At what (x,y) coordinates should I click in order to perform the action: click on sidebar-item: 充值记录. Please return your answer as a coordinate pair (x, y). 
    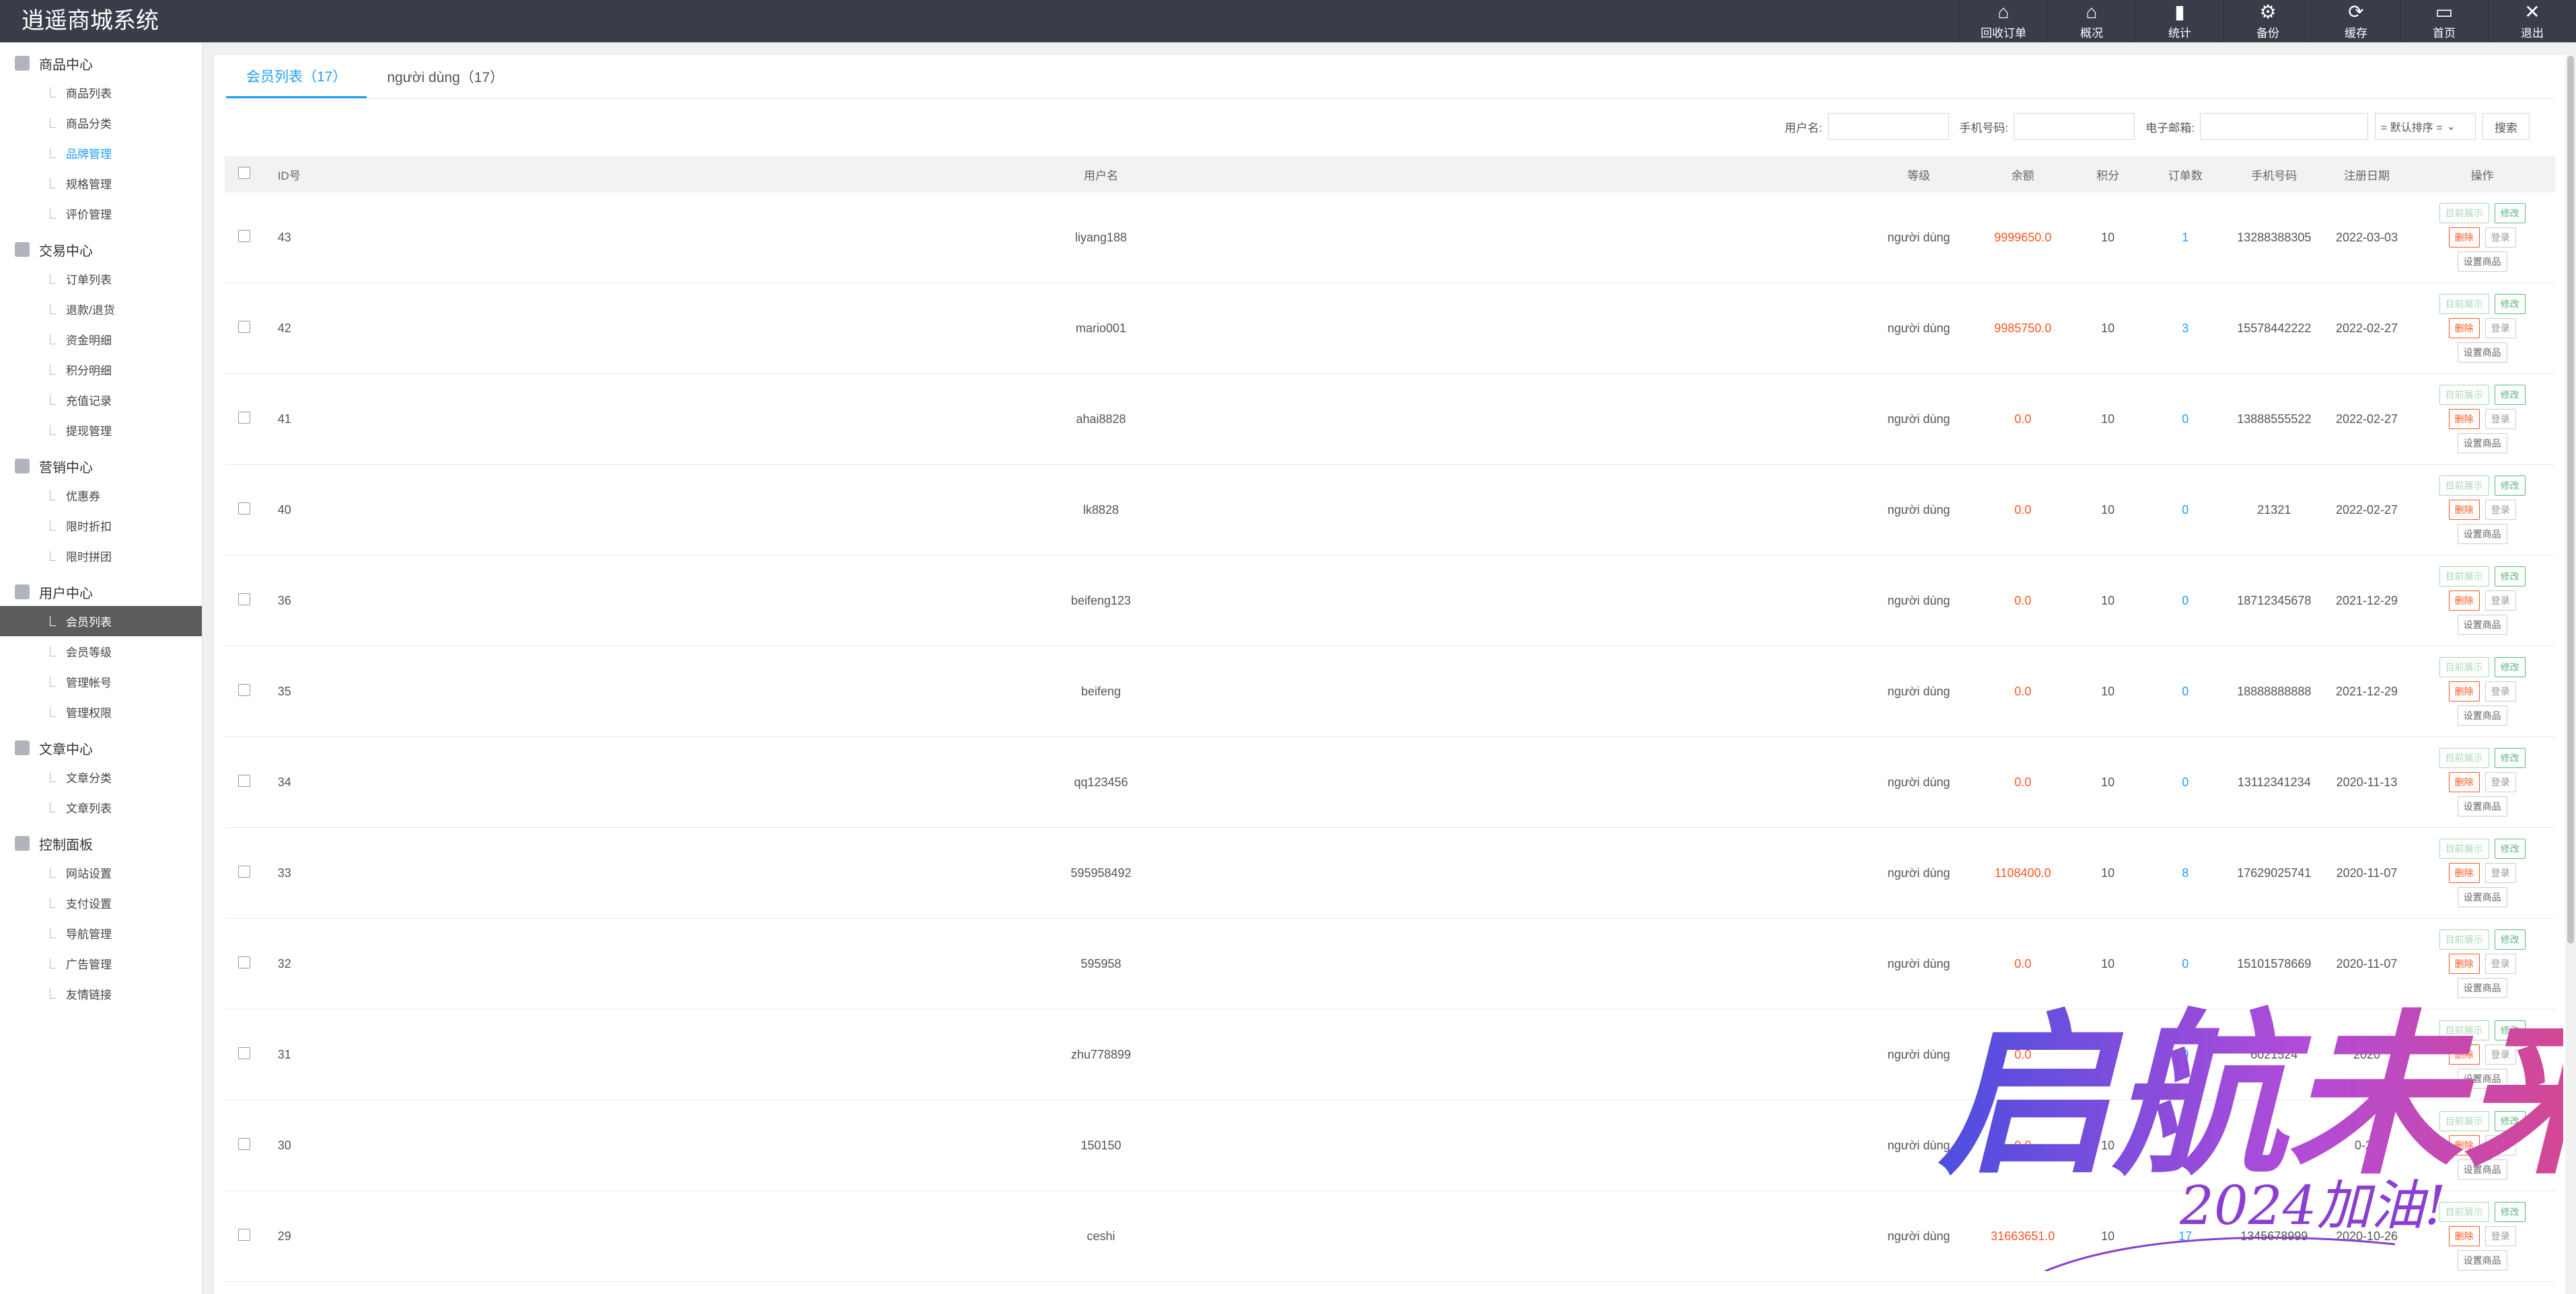
    Looking at the image, I should click on (101, 400).